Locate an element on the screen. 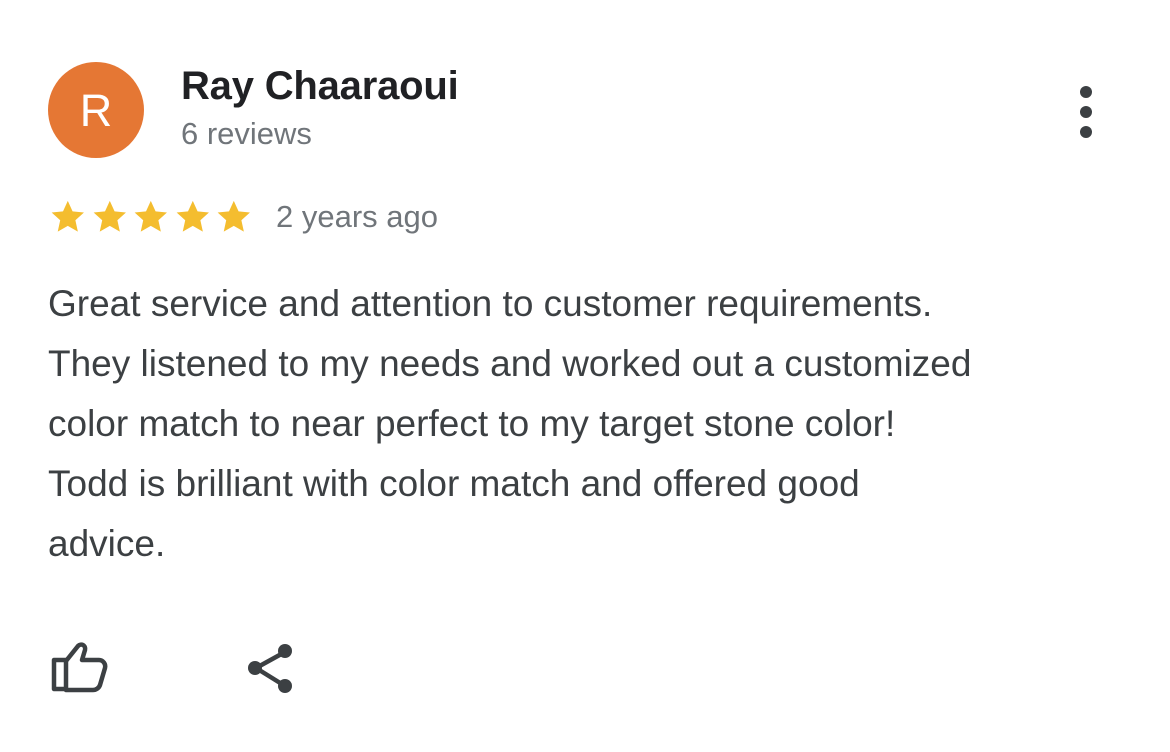  rating-row: 2 years ago is located at coordinates (243, 217).